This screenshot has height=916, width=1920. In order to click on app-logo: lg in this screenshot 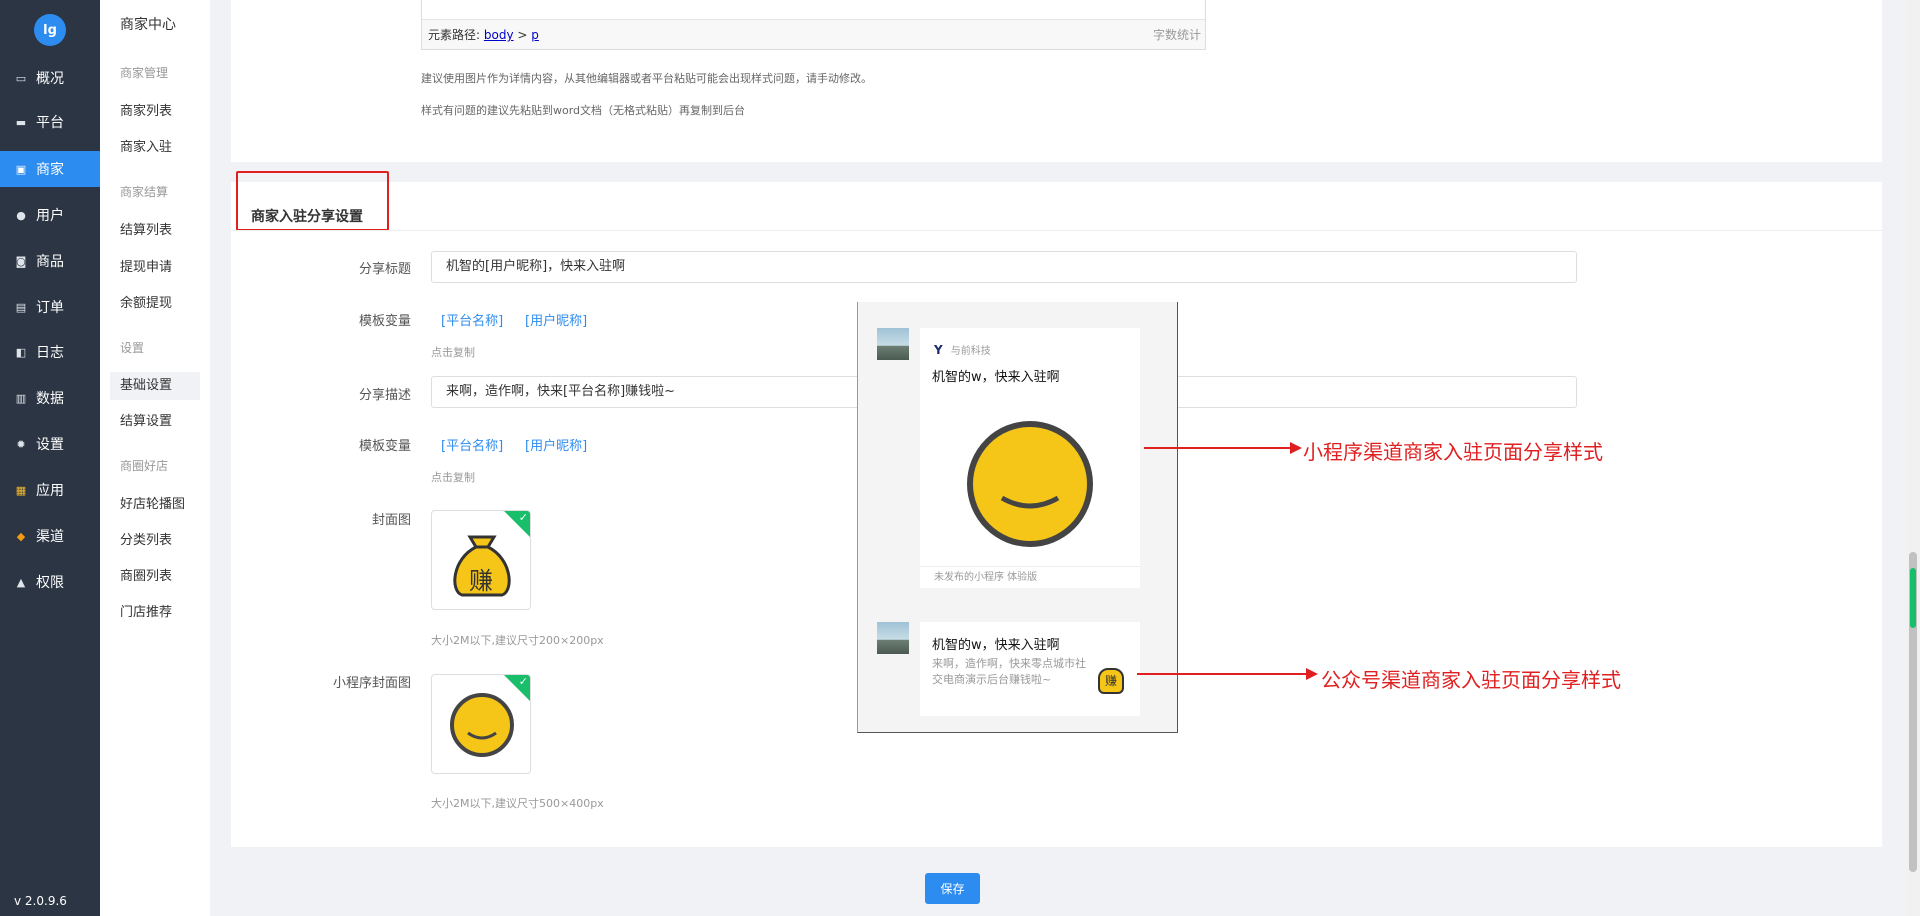, I will do `click(50, 30)`.